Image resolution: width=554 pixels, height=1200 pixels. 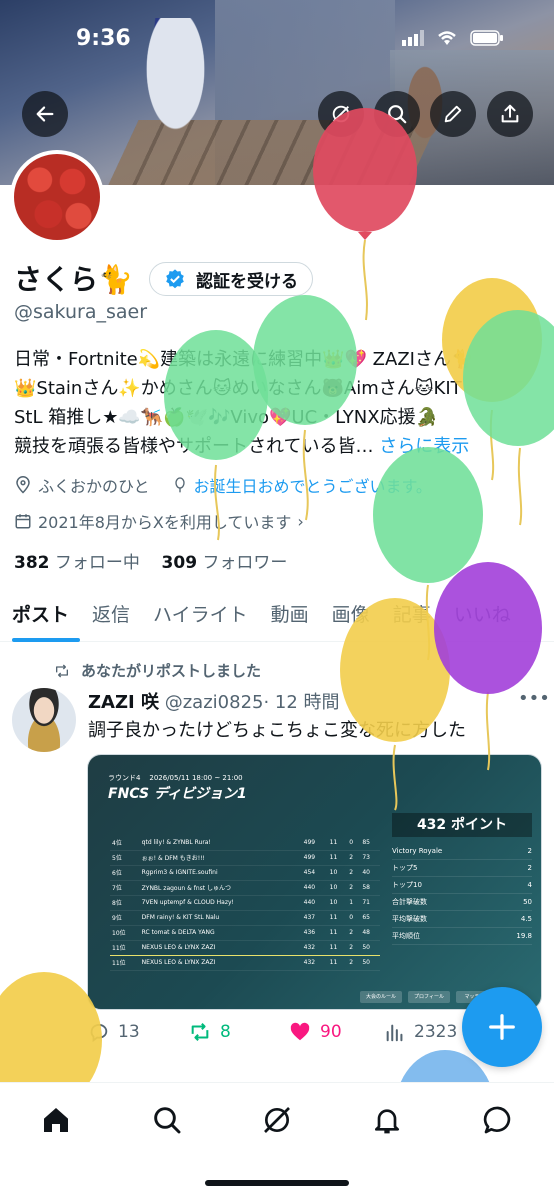 What do you see at coordinates (150, 560) in the screenshot?
I see `follow-stats: 382 フォロー中 309 フォロワー` at bounding box center [150, 560].